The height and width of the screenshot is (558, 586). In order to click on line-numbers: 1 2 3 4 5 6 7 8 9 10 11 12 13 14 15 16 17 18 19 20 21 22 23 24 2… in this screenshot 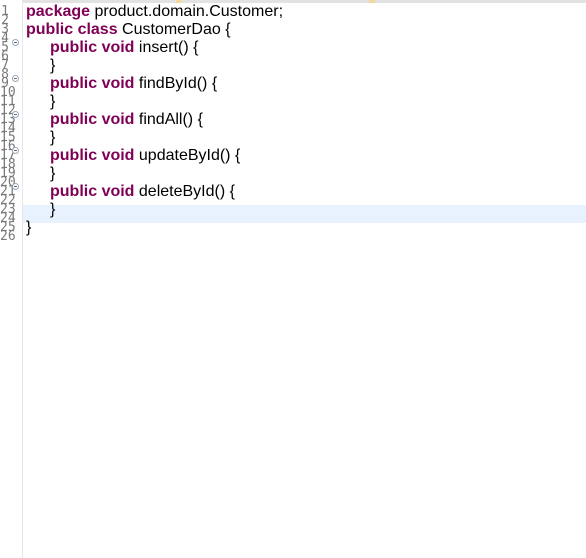, I will do `click(11, 124)`.